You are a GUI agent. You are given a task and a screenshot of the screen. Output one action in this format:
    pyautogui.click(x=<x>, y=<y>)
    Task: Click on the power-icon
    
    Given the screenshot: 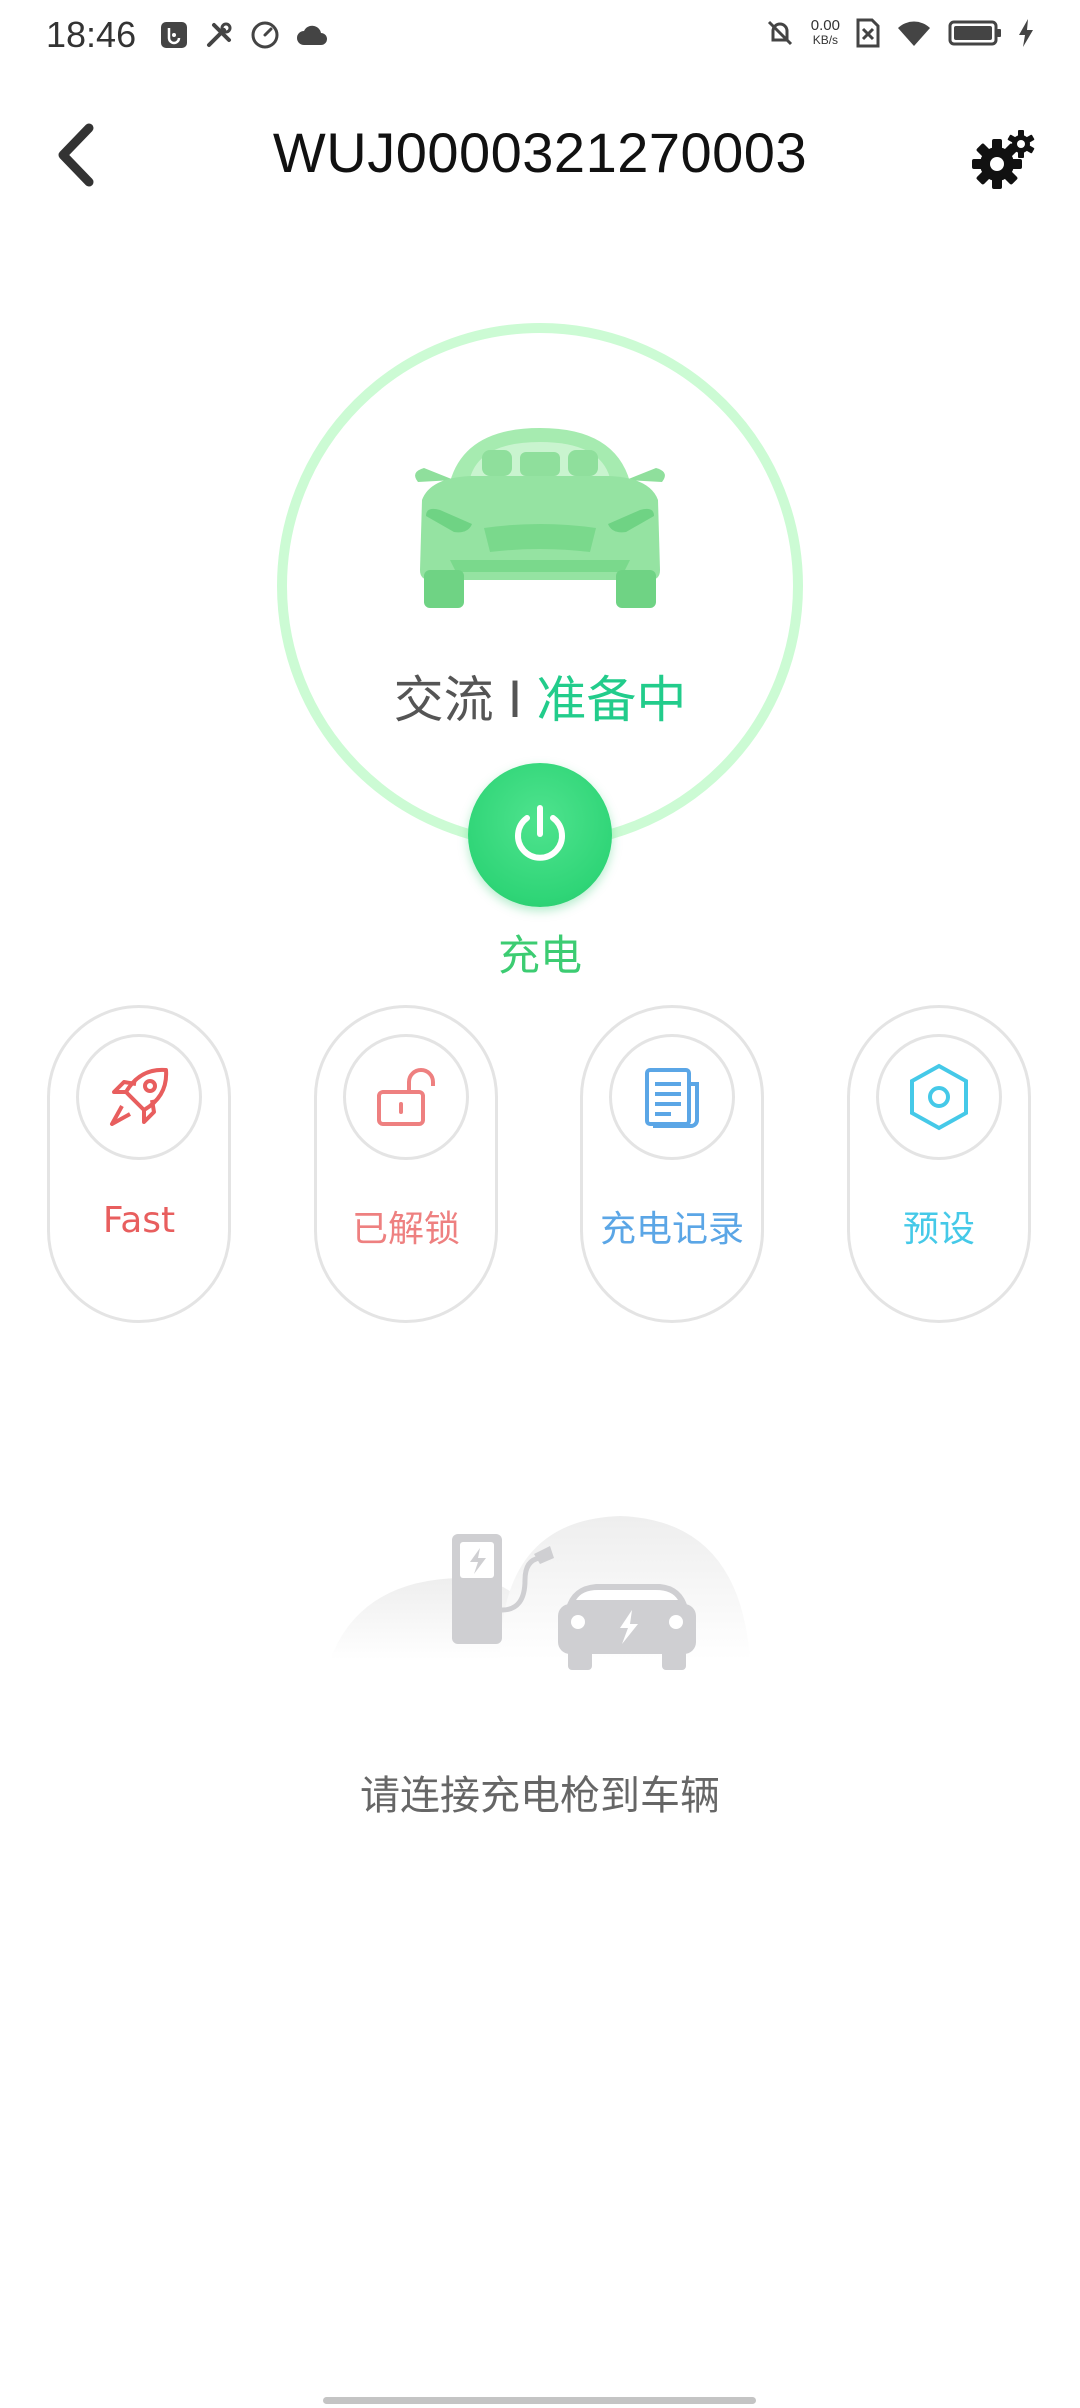 What is the action you would take?
    pyautogui.click(x=540, y=833)
    